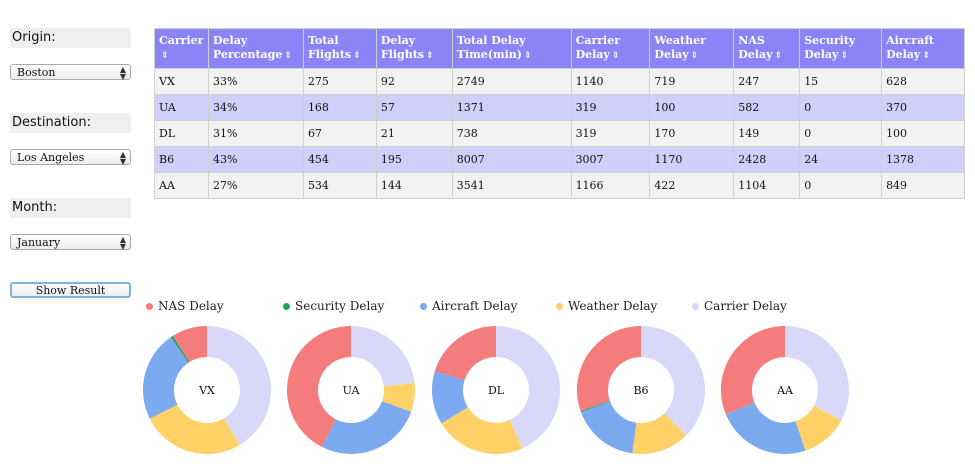 This screenshot has height=470, width=975. I want to click on table-row: B6 43% 454 195 8007 3007 1170 2428 24 1378, so click(559, 159).